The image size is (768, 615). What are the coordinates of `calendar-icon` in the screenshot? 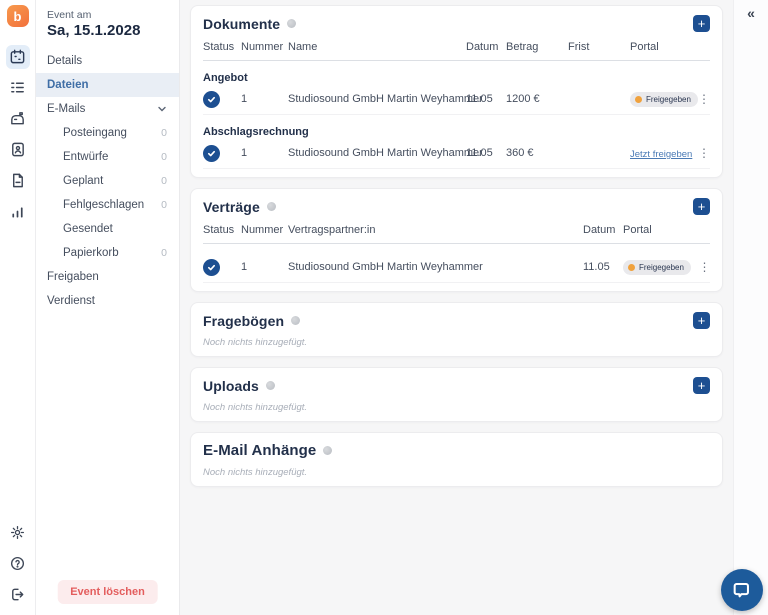 It's located at (17, 56).